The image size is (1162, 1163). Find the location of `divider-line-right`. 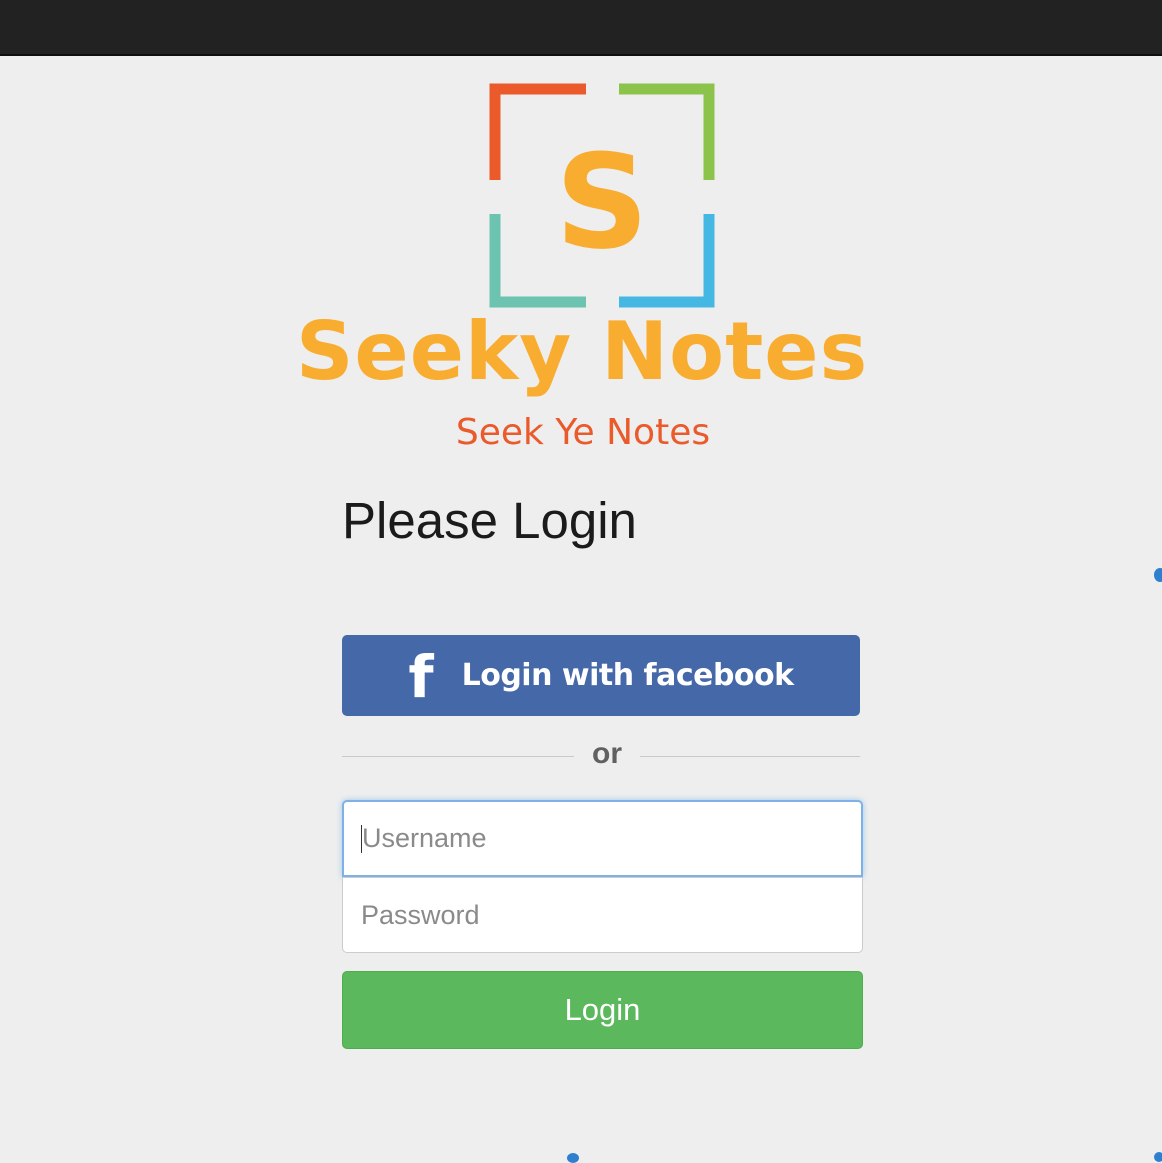

divider-line-right is located at coordinates (750, 756).